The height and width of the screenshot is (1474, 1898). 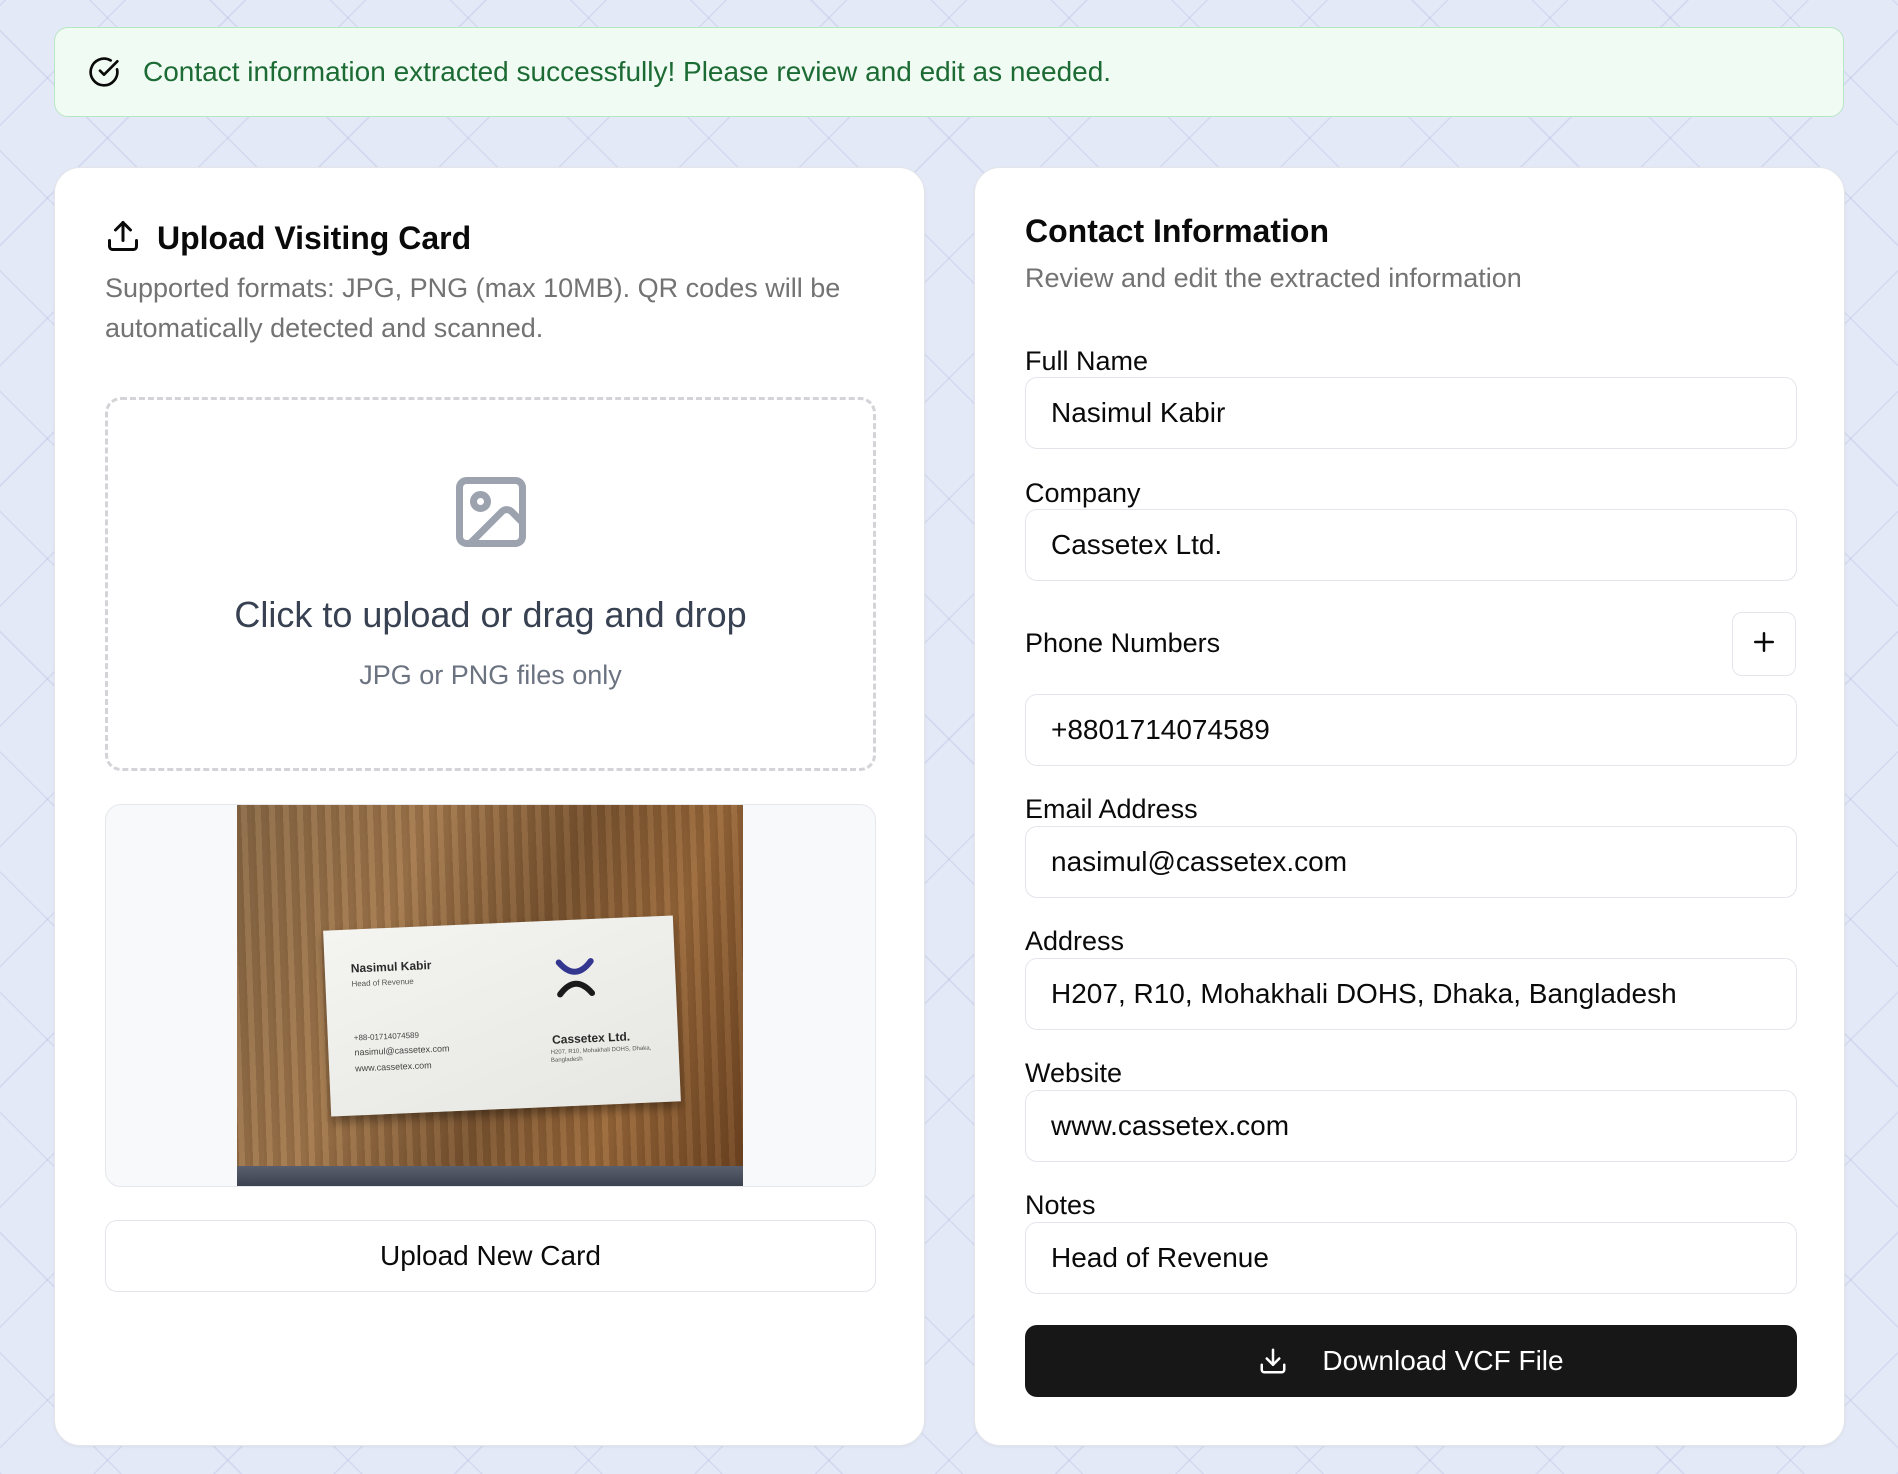 What do you see at coordinates (1087, 361) in the screenshot?
I see `full-name-label: Full Name` at bounding box center [1087, 361].